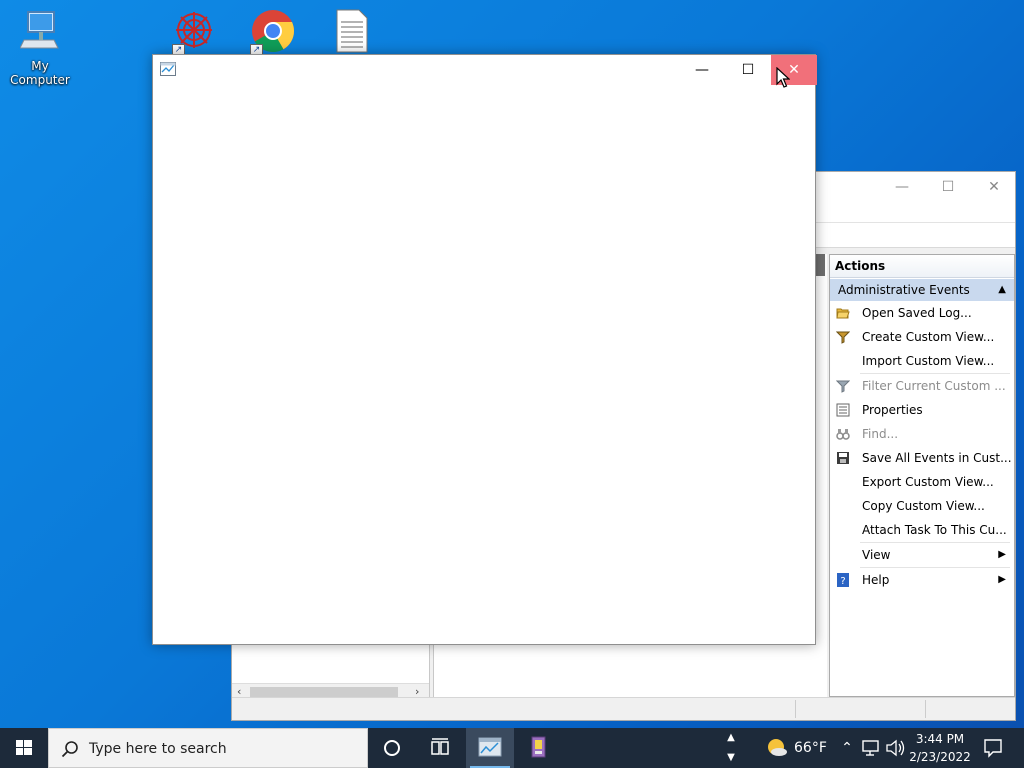 Image resolution: width=1024 pixels, height=768 pixels. I want to click on weather-widget: 66°F, so click(799, 748).